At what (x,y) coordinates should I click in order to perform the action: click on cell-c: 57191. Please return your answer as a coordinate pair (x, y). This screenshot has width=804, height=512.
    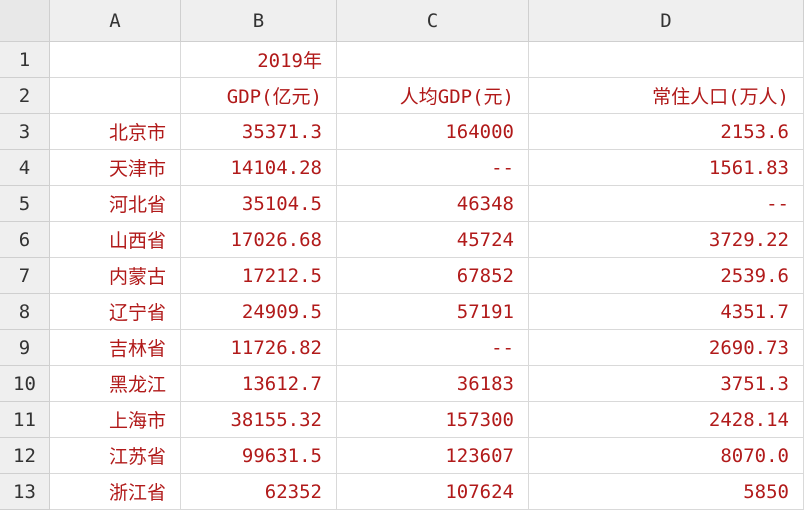
    Looking at the image, I should click on (433, 312).